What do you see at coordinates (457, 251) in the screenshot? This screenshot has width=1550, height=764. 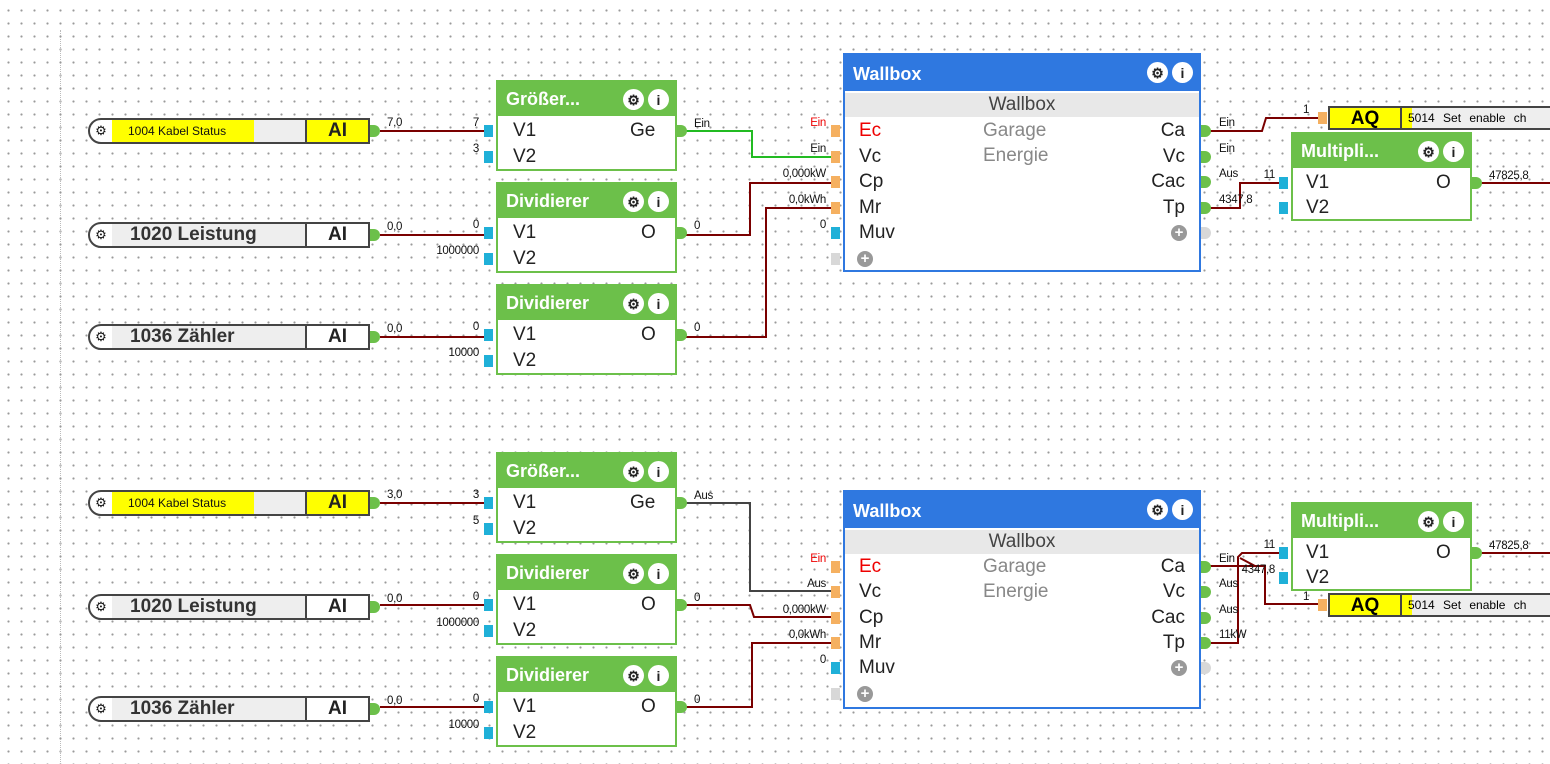 I see `input-value: 1000000` at bounding box center [457, 251].